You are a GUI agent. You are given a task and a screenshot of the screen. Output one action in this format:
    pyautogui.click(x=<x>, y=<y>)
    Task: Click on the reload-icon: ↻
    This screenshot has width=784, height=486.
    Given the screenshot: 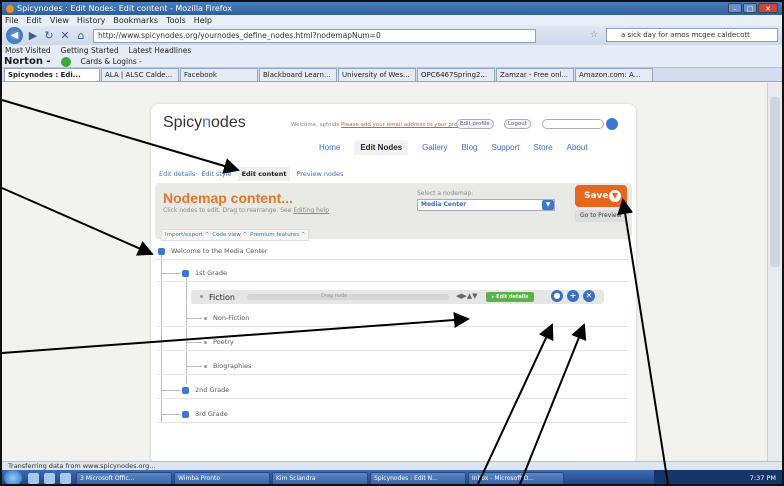 What is the action you would take?
    pyautogui.click(x=49, y=35)
    